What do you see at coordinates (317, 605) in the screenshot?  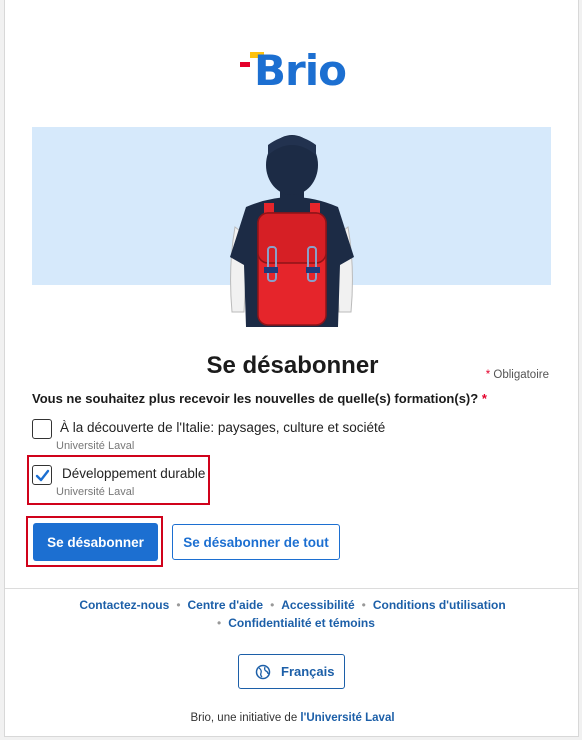 I see `footer-link-accessibility: Accessibilité` at bounding box center [317, 605].